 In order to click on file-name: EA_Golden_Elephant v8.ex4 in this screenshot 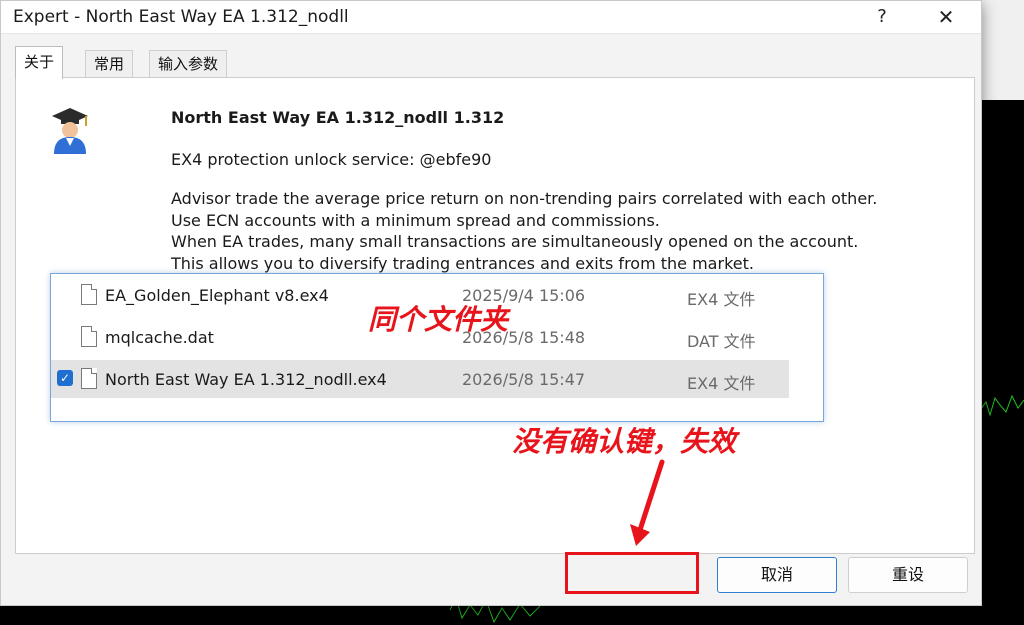, I will do `click(217, 295)`.